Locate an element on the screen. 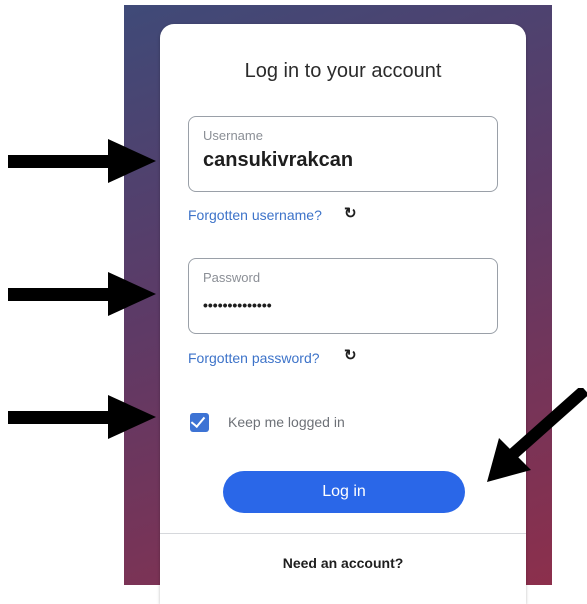  forgotten-username-link: Forgotten username? is located at coordinates (255, 215).